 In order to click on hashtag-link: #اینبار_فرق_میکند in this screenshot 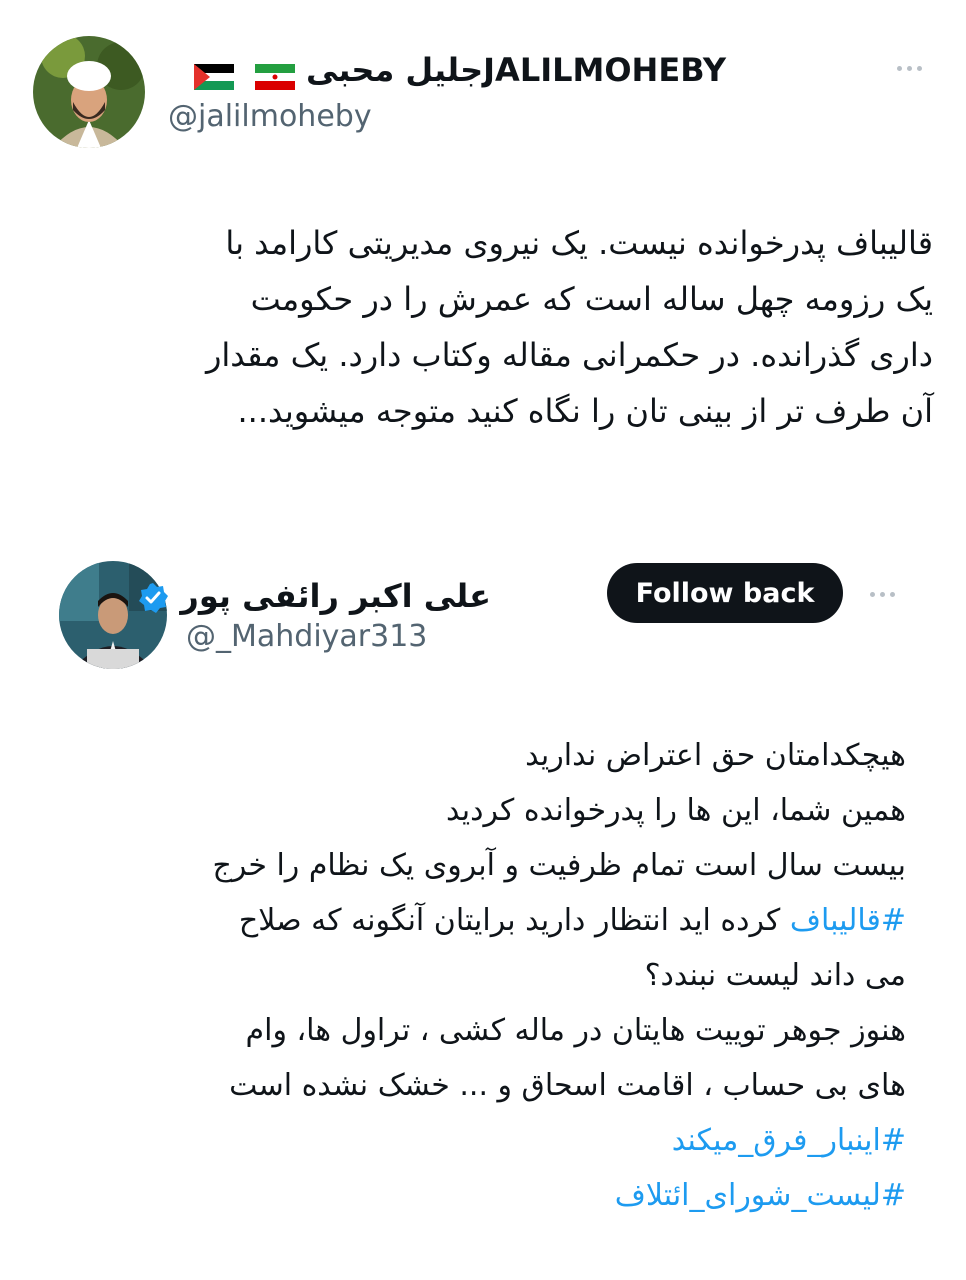, I will do `click(476, 1140)`.